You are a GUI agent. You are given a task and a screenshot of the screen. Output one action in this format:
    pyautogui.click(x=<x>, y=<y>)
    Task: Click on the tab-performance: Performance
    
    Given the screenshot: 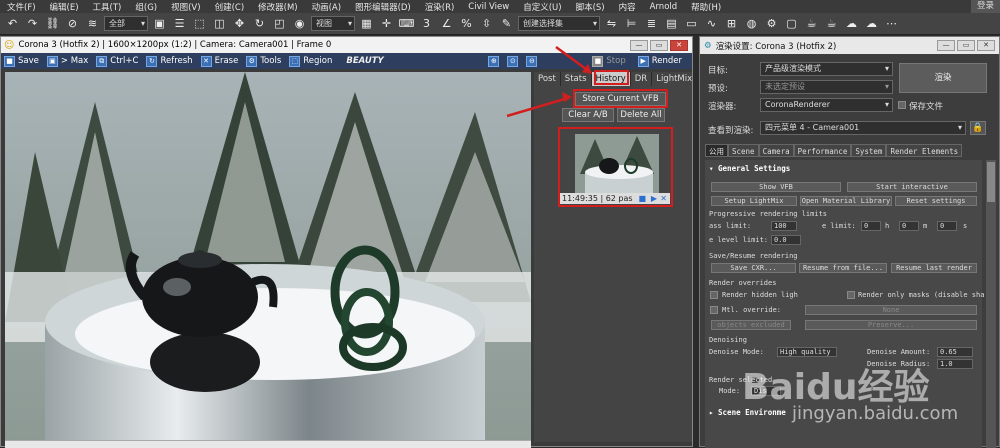 What is the action you would take?
    pyautogui.click(x=822, y=150)
    